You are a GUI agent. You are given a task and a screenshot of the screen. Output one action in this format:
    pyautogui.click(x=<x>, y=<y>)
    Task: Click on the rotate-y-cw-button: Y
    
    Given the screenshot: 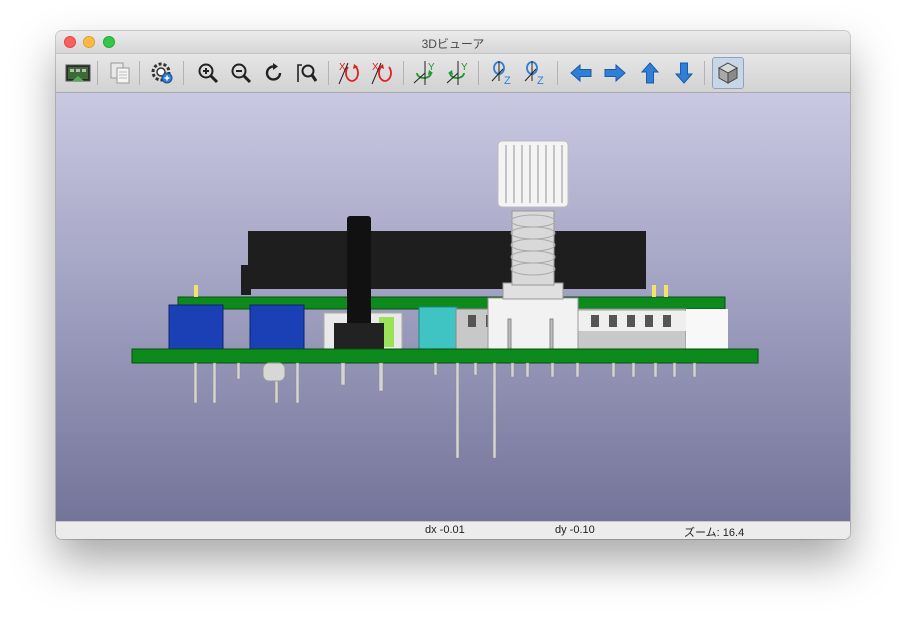 What is the action you would take?
    pyautogui.click(x=425, y=73)
    